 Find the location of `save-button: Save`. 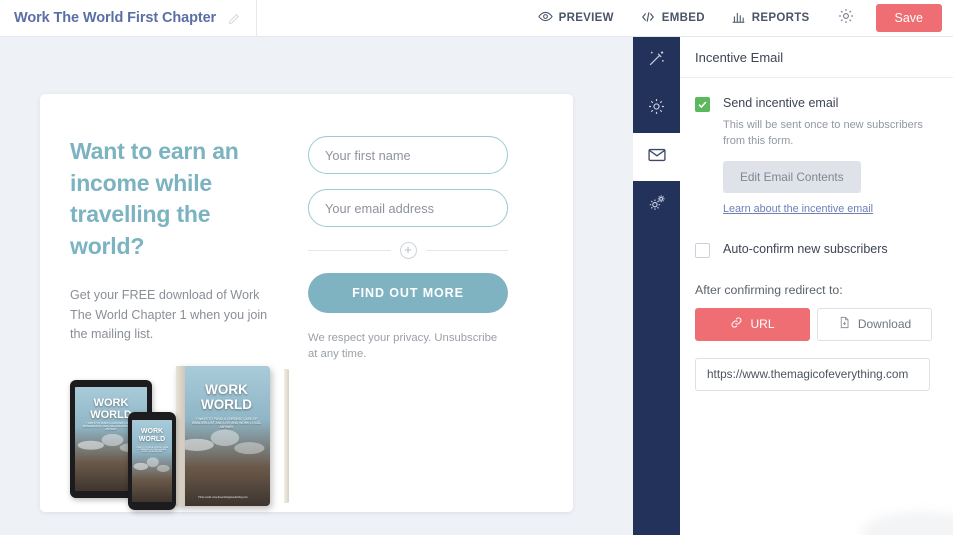

save-button: Save is located at coordinates (908, 18).